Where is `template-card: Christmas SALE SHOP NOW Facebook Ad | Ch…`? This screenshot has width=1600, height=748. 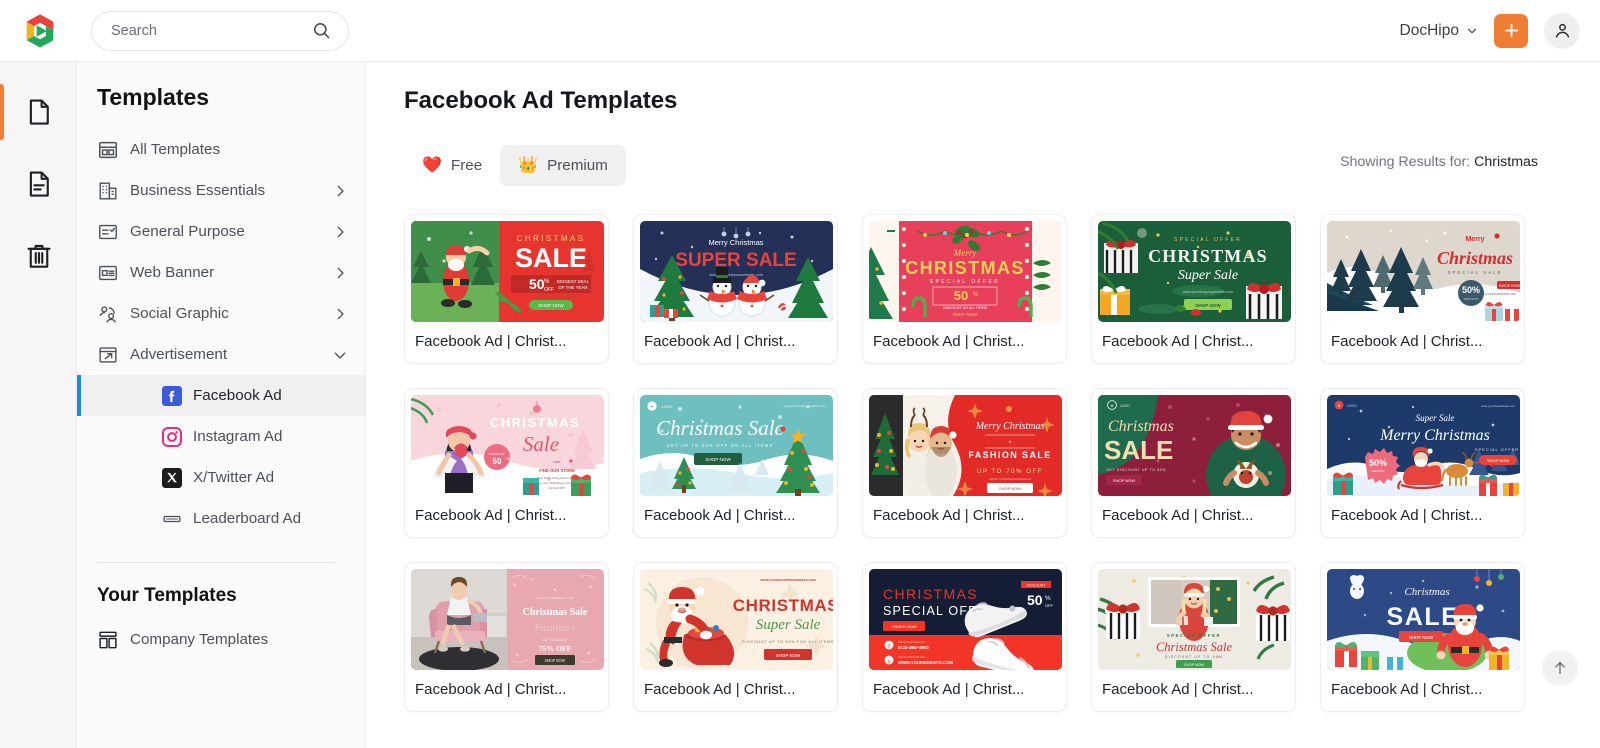 template-card: Christmas SALE SHOP NOW Facebook Ad | Ch… is located at coordinates (1422, 637).